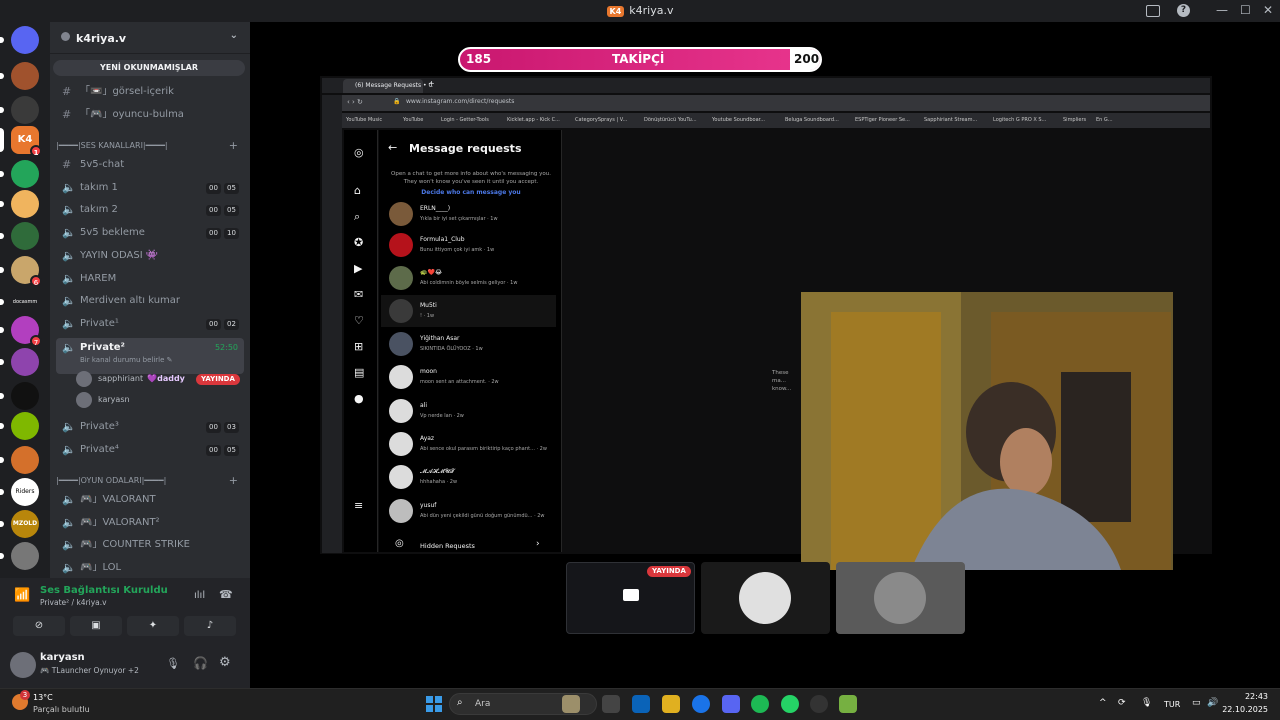 The width and height of the screenshot is (1280, 720). I want to click on voice-channel-item: 🔈 🎮」VALORANT², so click(150, 523).